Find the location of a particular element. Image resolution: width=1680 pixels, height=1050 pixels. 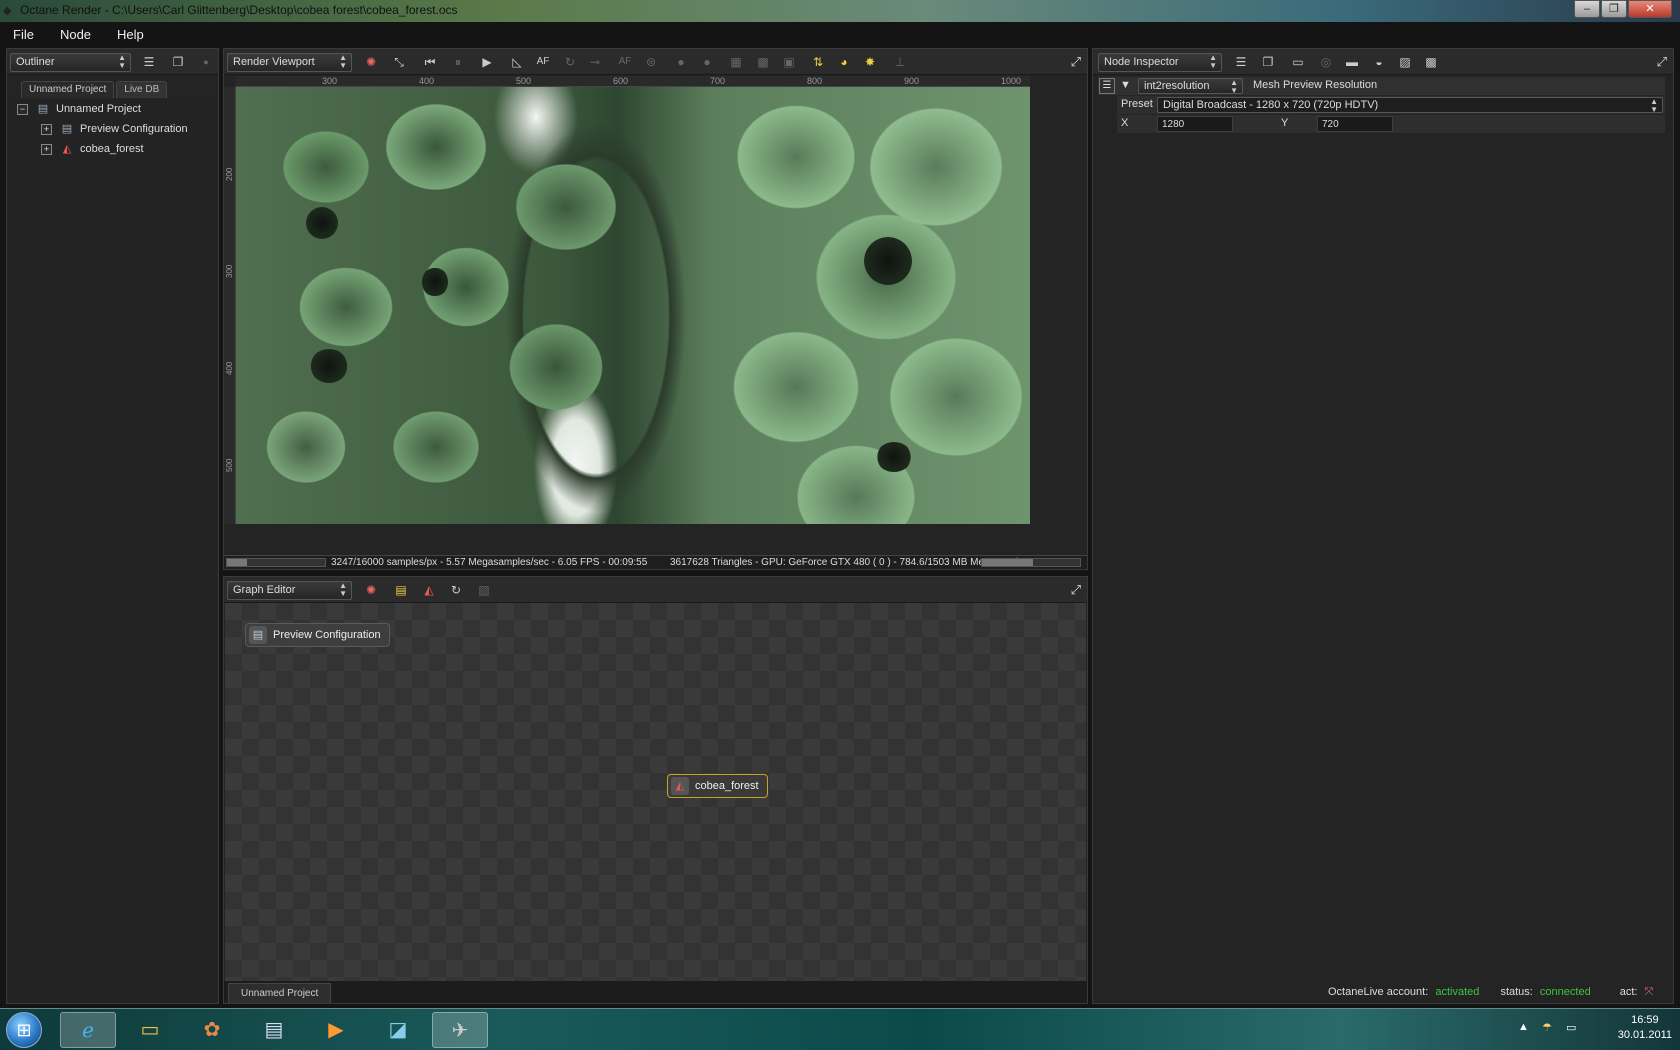

resolution-row: X Y is located at coordinates (1391, 124).